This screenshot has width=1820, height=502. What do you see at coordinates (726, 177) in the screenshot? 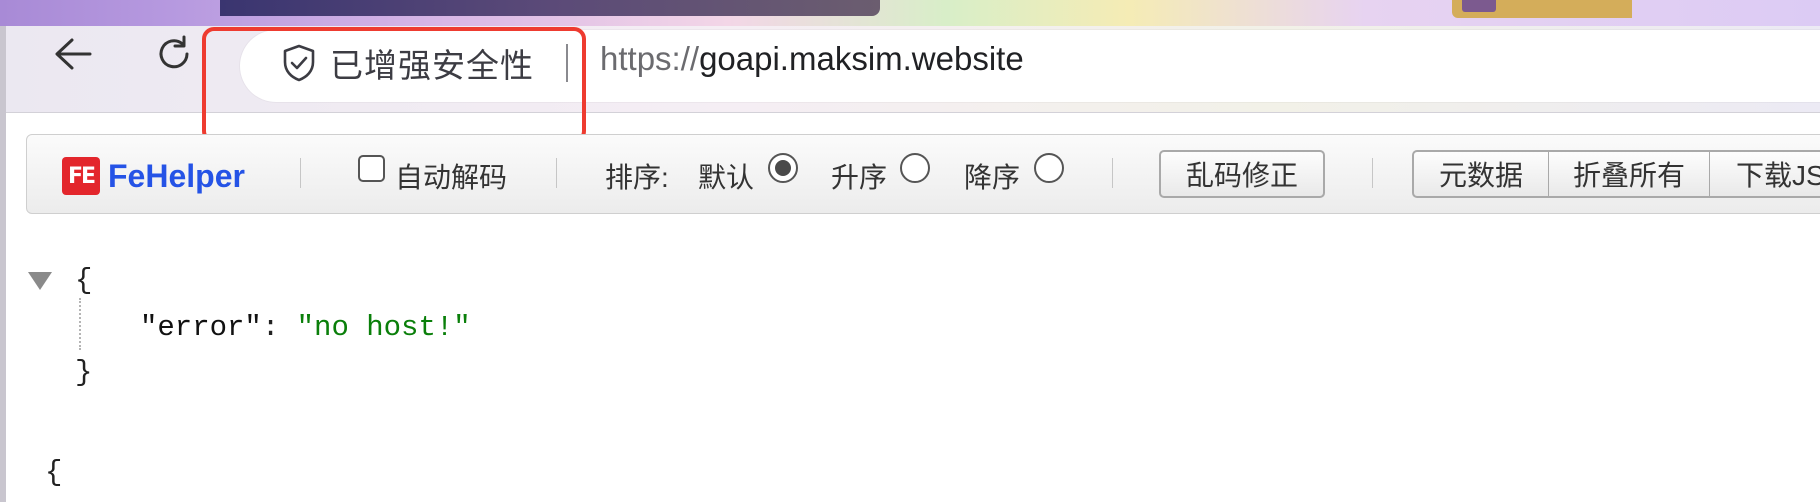
I see `sort-default-label: 默认` at bounding box center [726, 177].